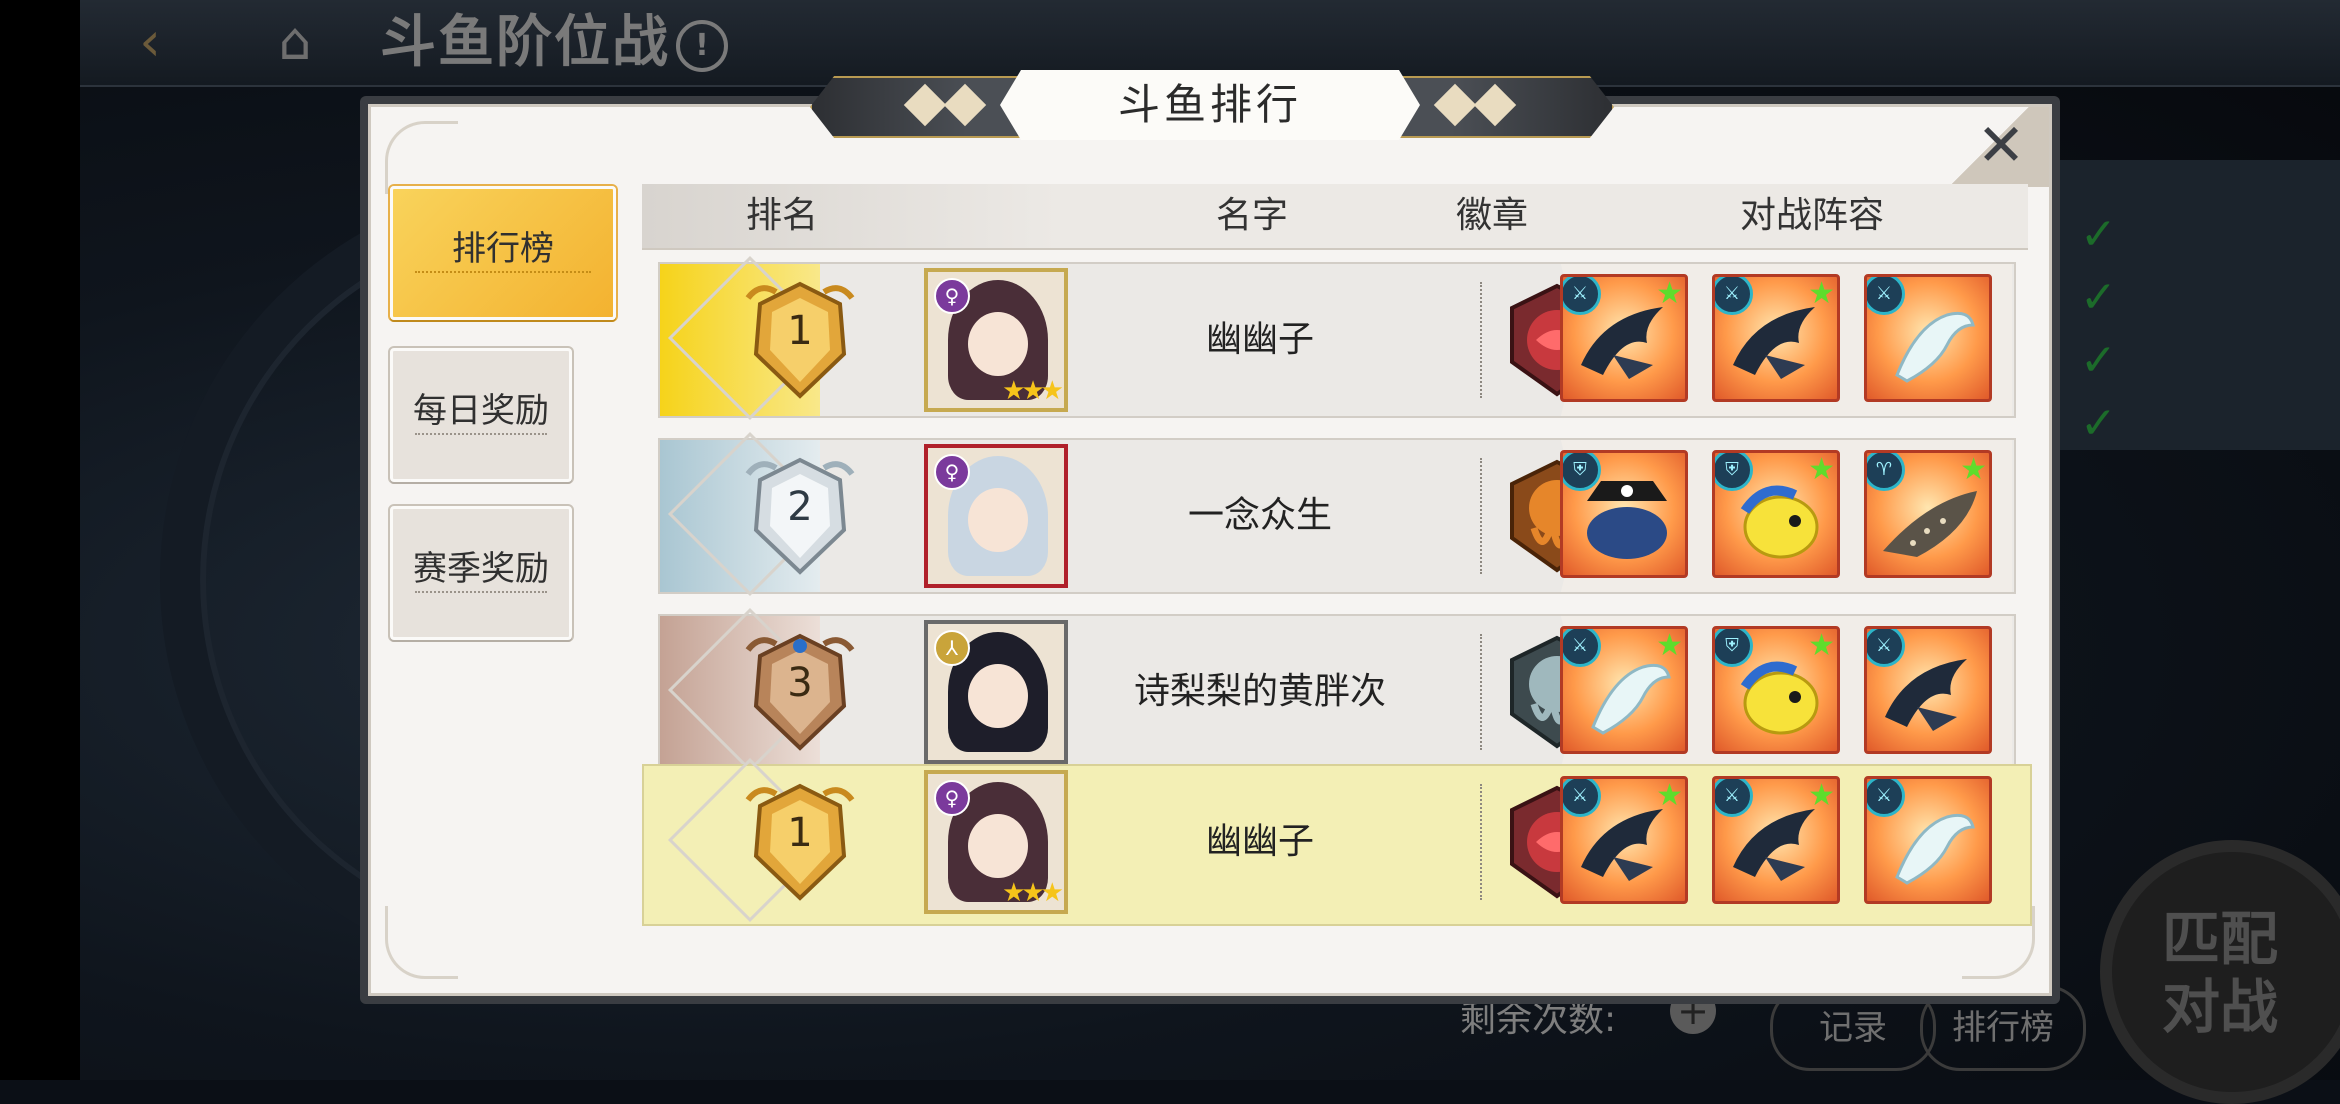 The image size is (2340, 1104). What do you see at coordinates (800, 507) in the screenshot?
I see `rank-number: 2` at bounding box center [800, 507].